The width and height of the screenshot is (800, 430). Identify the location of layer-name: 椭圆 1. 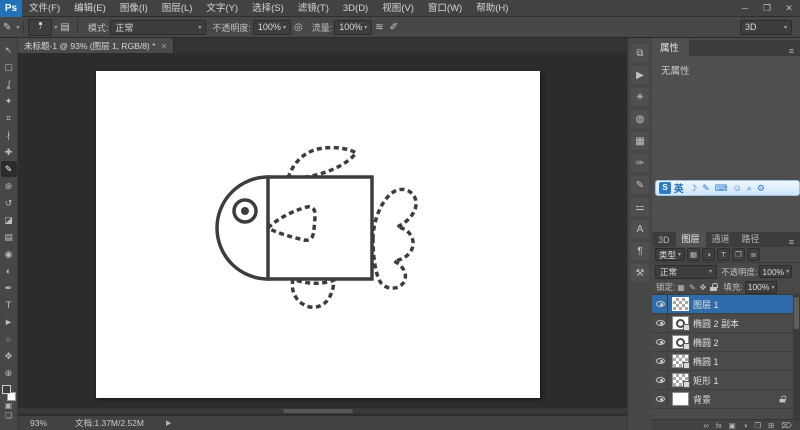
(706, 361).